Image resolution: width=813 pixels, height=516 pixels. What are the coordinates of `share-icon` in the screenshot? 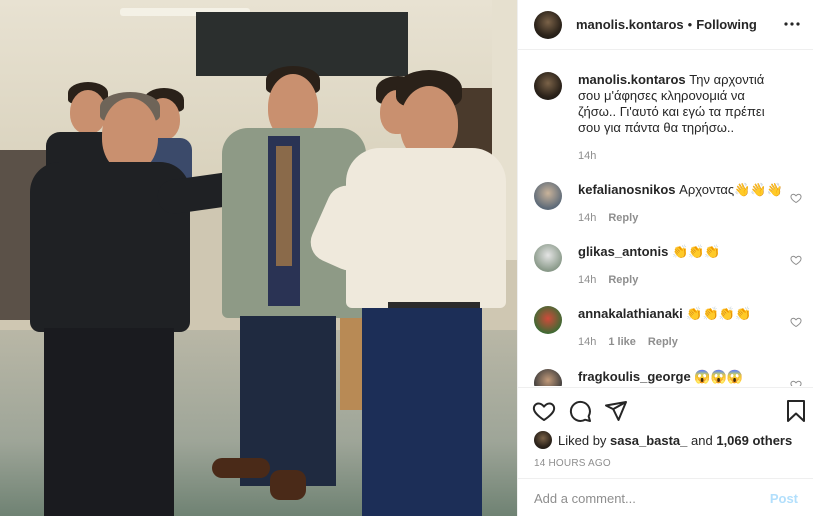 It's located at (616, 411).